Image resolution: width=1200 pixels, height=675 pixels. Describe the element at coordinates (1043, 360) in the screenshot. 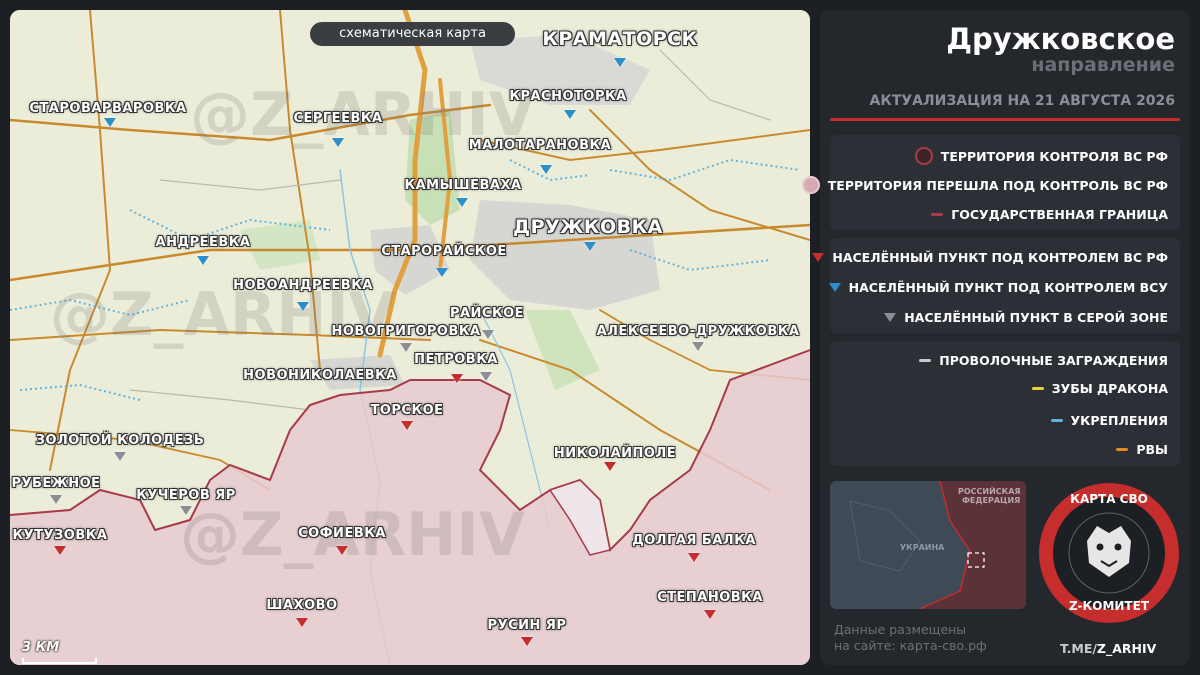

I see `legend-item: ПРОВОЛОЧНЫЕ ЗАГРАЖДЕНИЯ` at that location.